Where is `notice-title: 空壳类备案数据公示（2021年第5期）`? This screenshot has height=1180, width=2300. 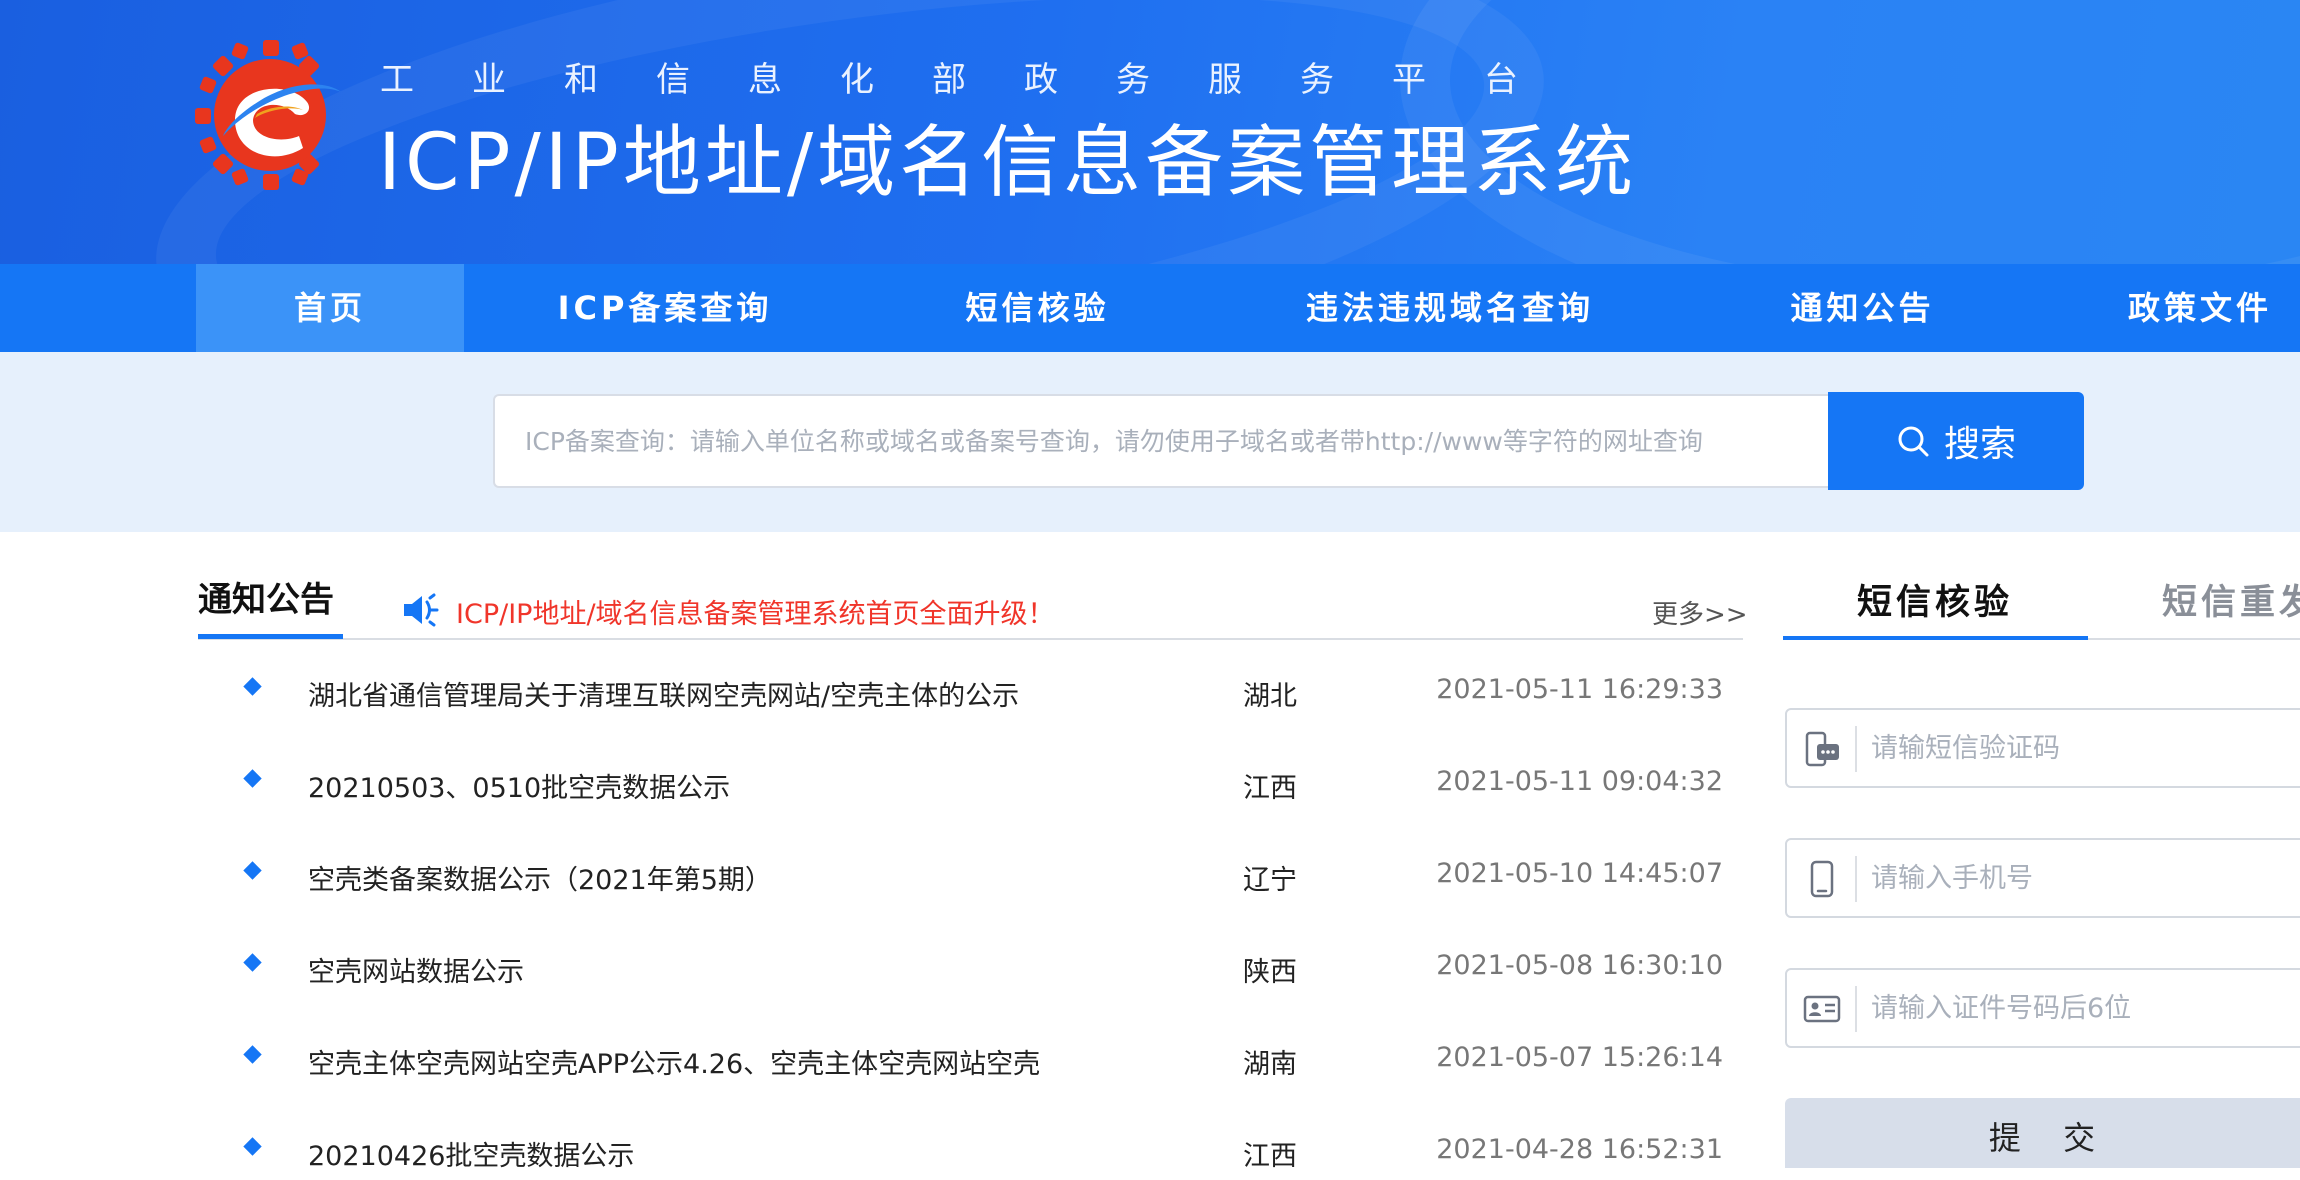 notice-title: 空壳类备案数据公示（2021年第5期） is located at coordinates (540, 877).